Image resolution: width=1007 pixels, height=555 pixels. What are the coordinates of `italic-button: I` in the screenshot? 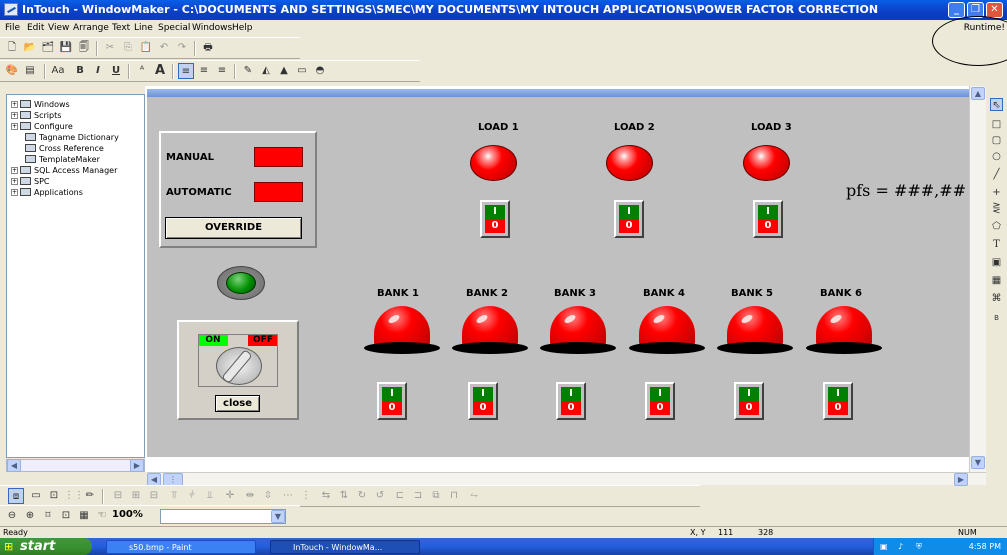 It's located at (98, 71).